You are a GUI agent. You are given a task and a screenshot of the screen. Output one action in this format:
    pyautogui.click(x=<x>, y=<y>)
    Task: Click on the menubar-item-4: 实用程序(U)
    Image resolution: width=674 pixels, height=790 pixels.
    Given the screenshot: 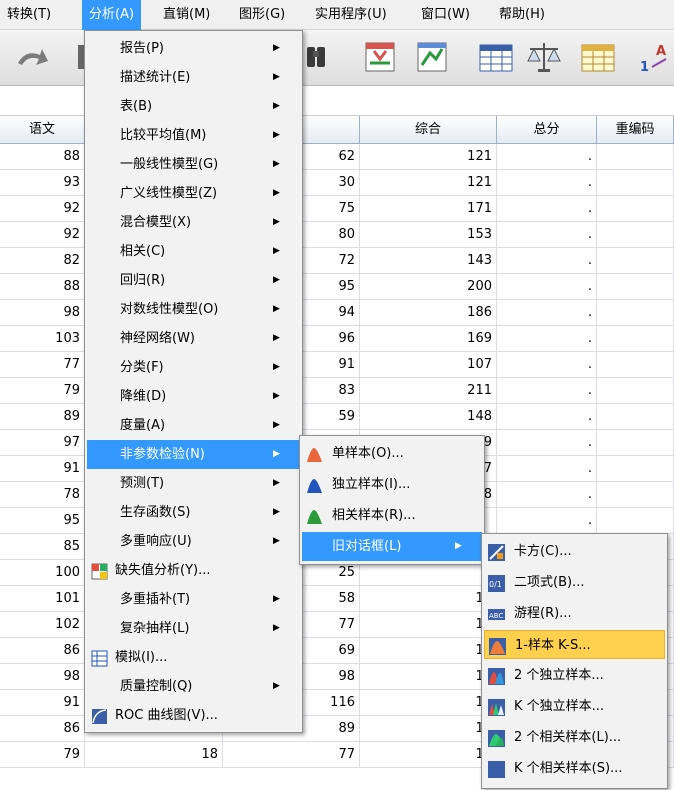 What is the action you would take?
    pyautogui.click(x=351, y=15)
    